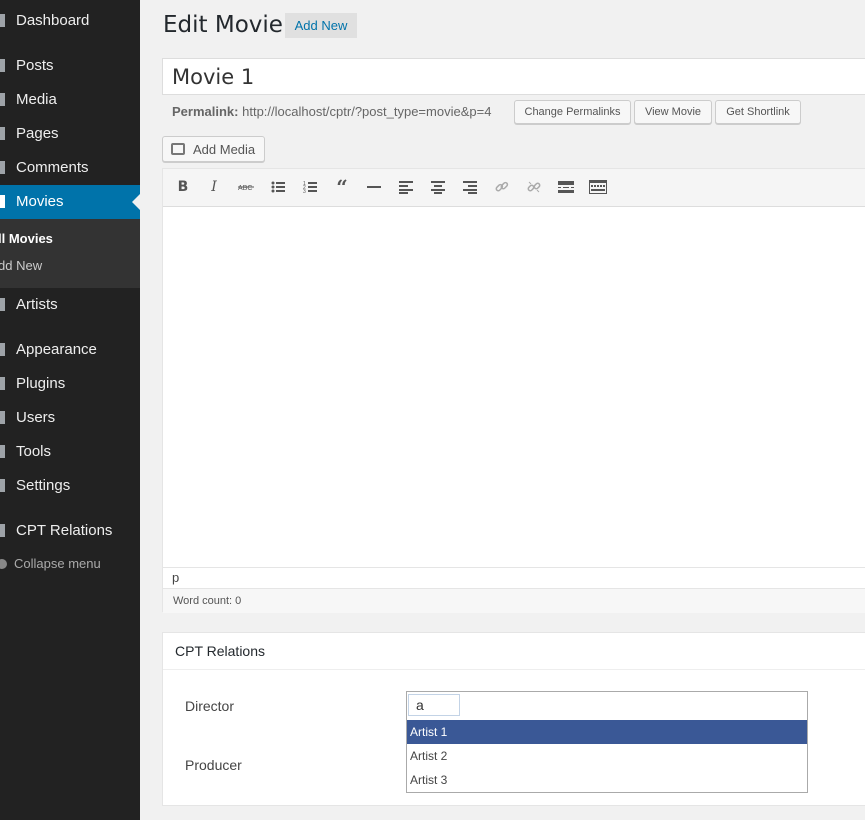 Image resolution: width=865 pixels, height=820 pixels. What do you see at coordinates (36, 417) in the screenshot?
I see `menu-label: Users` at bounding box center [36, 417].